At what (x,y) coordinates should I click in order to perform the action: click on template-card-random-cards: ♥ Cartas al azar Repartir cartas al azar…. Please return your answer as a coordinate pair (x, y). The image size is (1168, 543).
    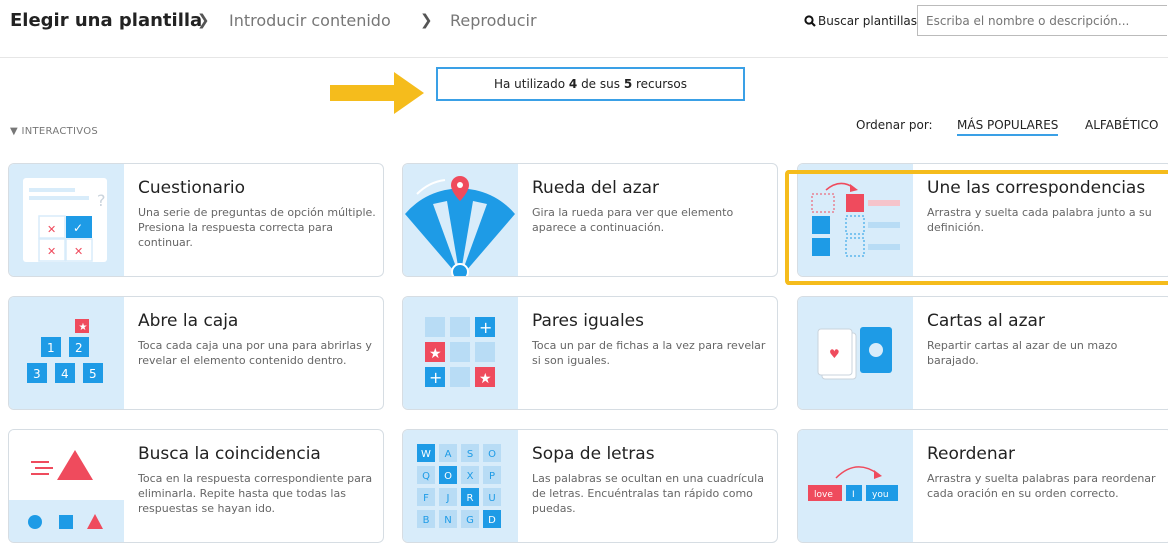
    Looking at the image, I should click on (982, 353).